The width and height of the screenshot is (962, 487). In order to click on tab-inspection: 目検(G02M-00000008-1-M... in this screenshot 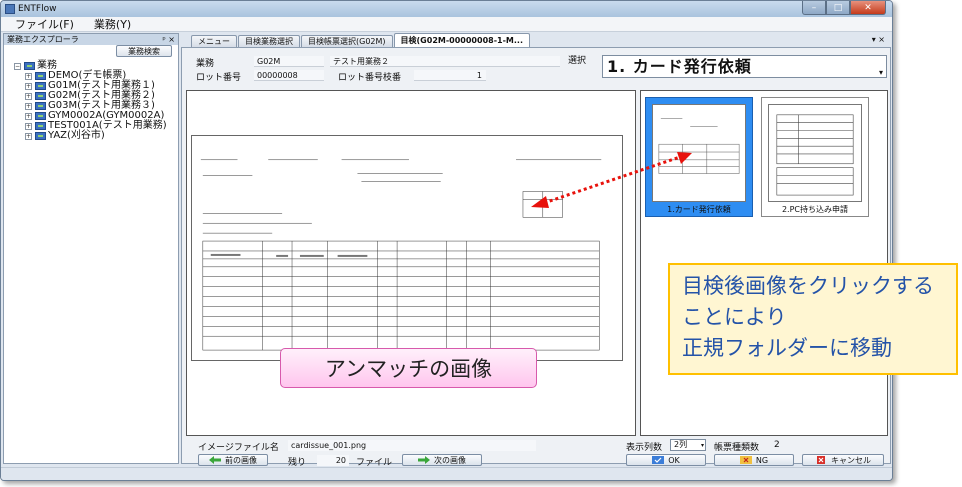, I will do `click(461, 40)`.